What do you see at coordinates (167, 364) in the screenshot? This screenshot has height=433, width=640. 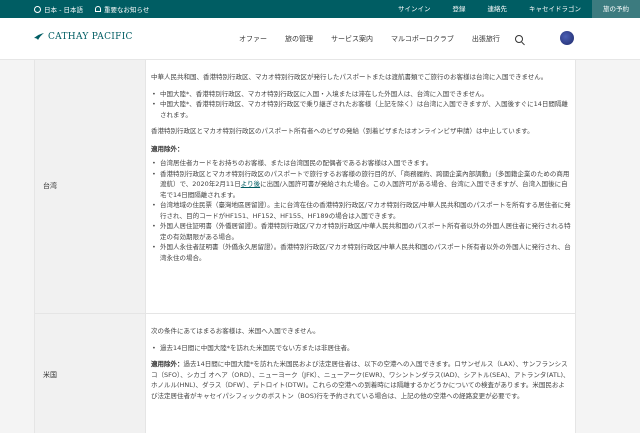 I see `usa-exceptions-title: 適用除外：` at bounding box center [167, 364].